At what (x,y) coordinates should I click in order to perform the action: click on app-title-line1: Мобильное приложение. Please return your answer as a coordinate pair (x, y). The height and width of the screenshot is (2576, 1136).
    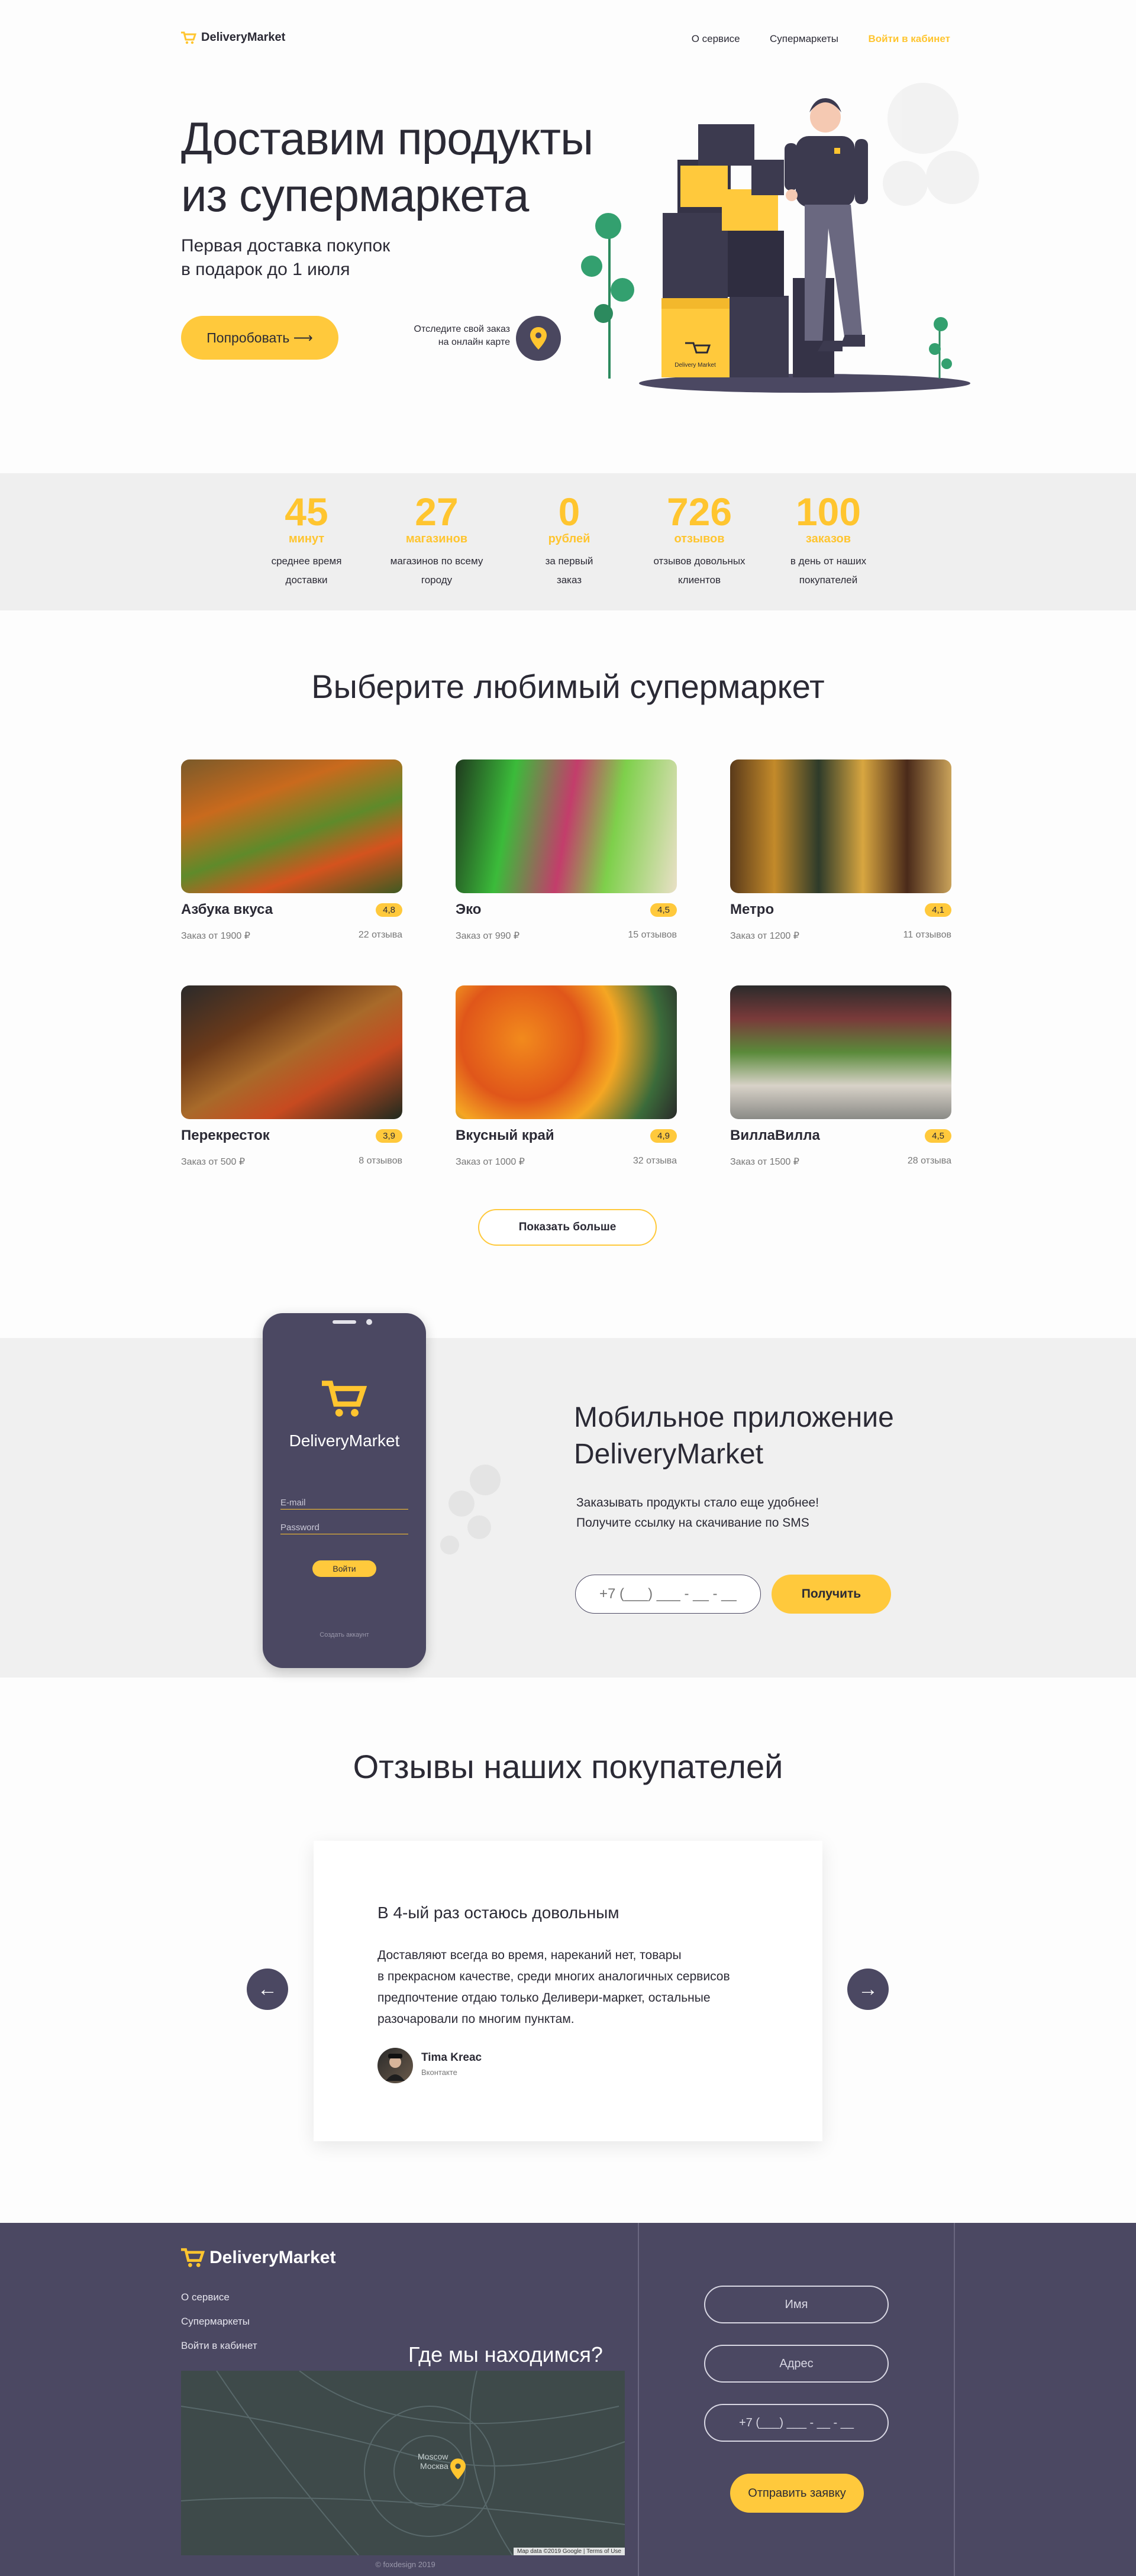
    Looking at the image, I should click on (734, 1417).